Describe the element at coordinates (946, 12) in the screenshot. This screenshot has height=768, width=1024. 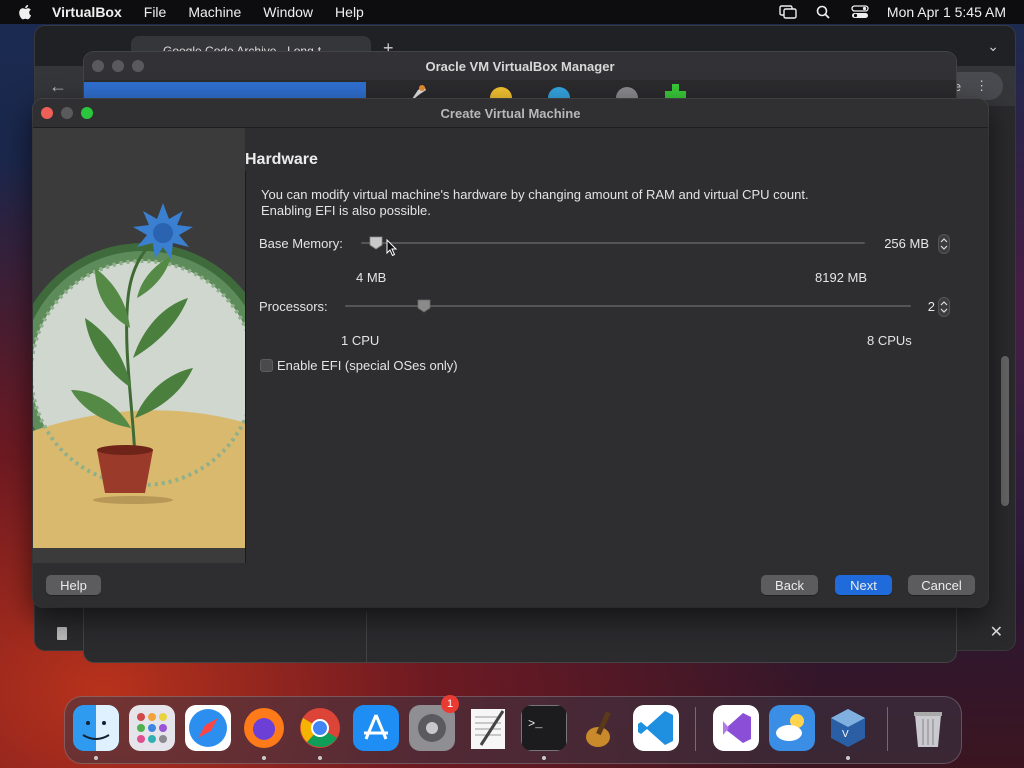
I see `menu-clock: Mon Apr 1 5:45 AM` at that location.